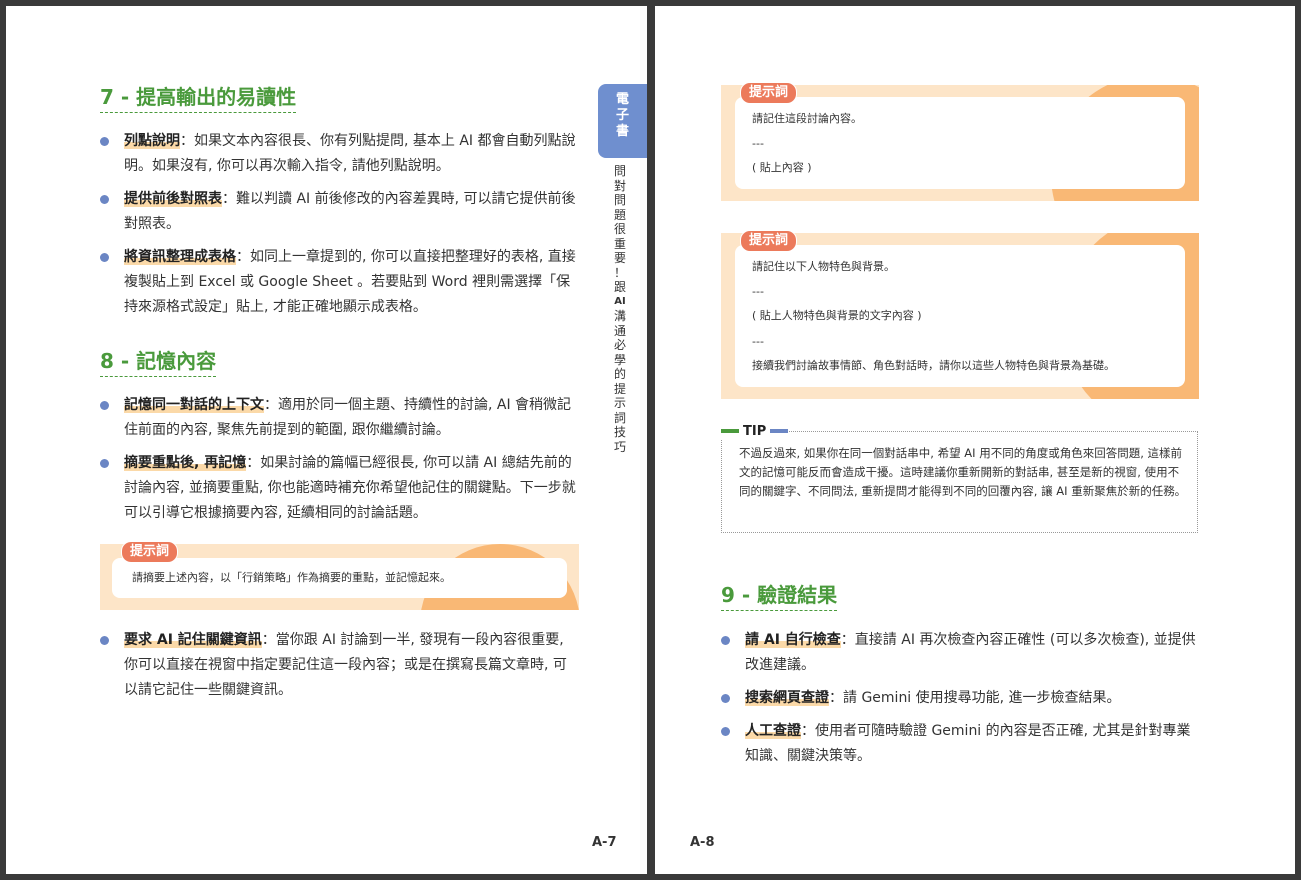  I want to click on chapter-tab: 電 子 書, so click(622, 121).